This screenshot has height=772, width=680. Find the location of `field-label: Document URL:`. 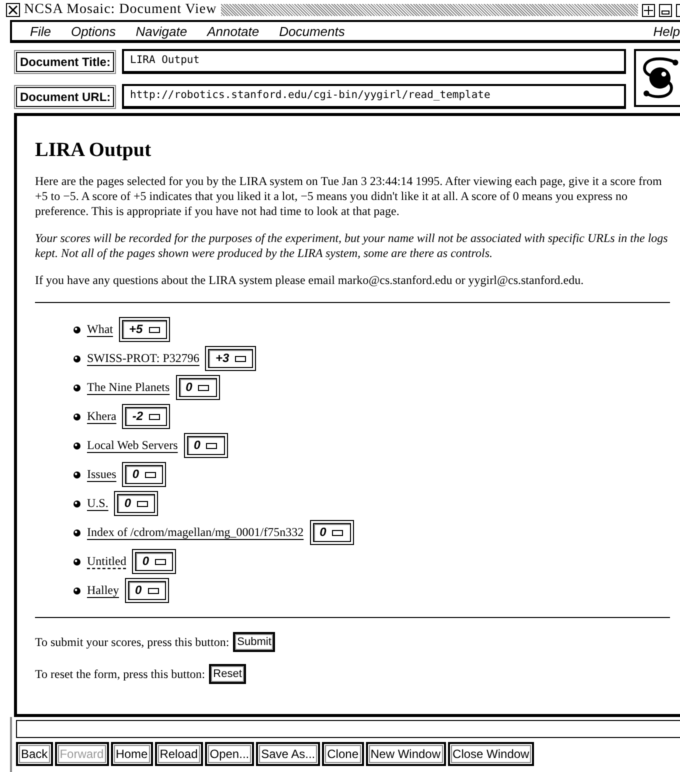

field-label: Document URL: is located at coordinates (65, 96).